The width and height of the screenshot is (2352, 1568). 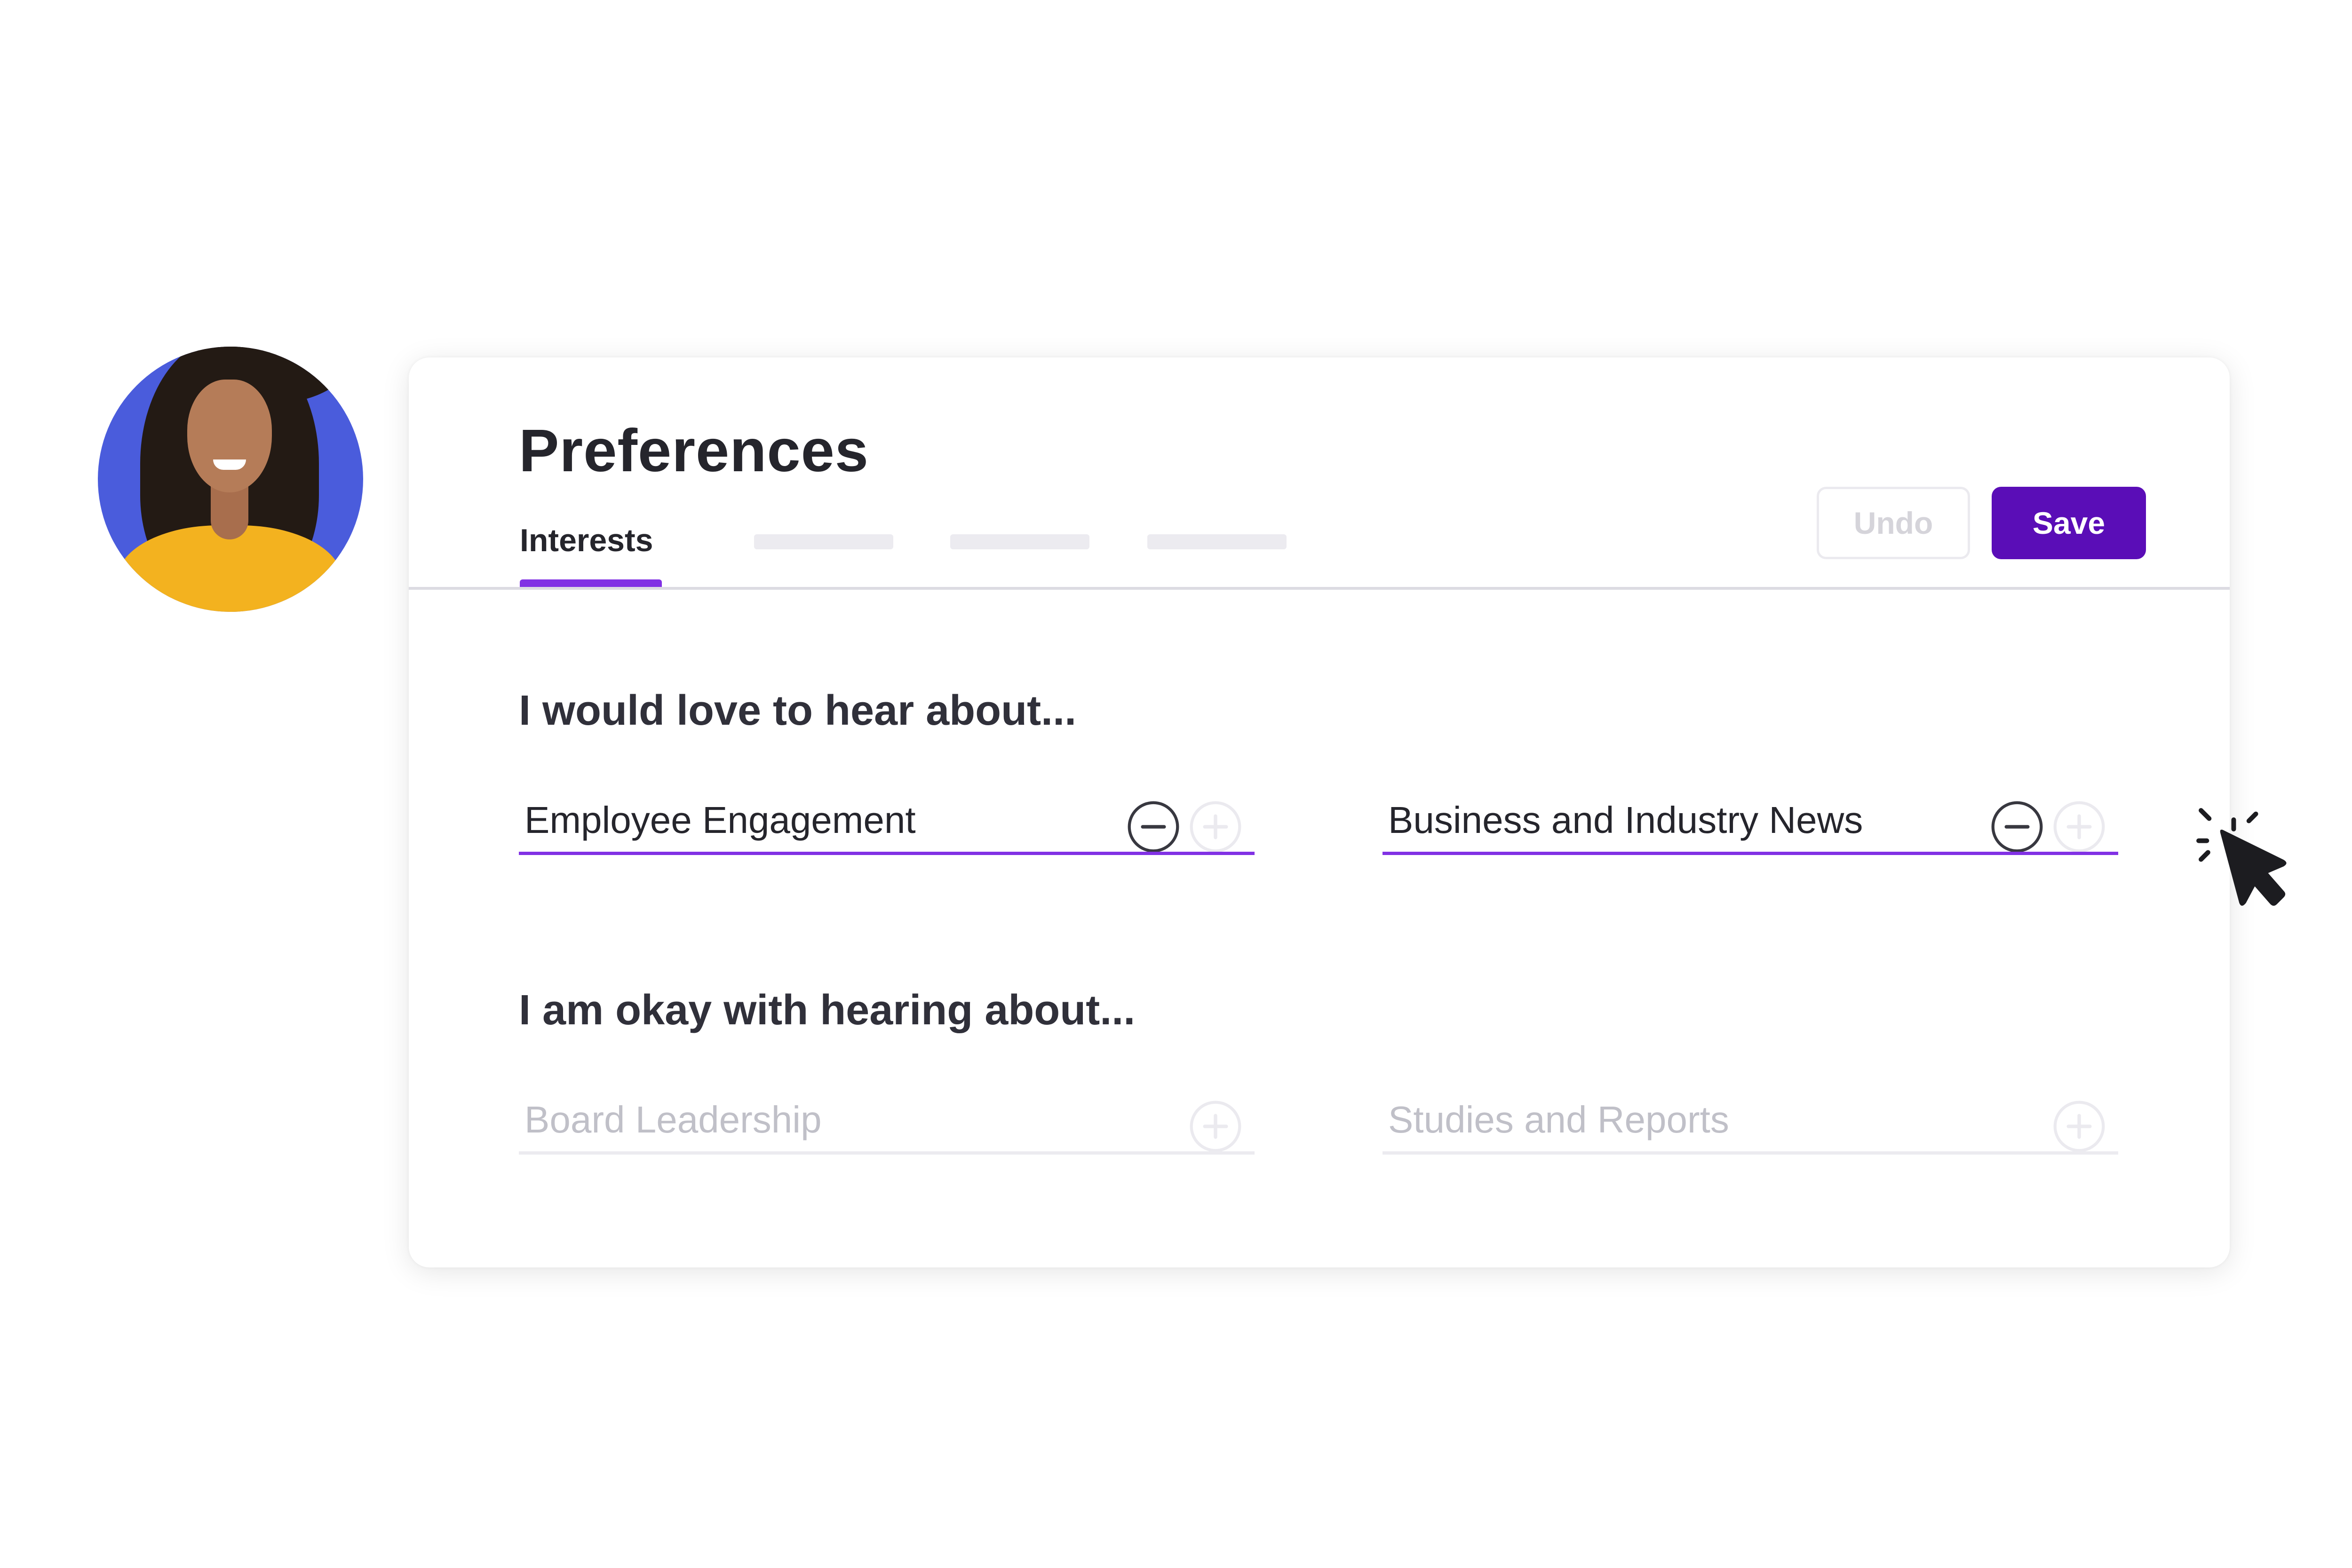 I want to click on interest-item-board-leadership: Board Leadership, so click(x=887, y=1122).